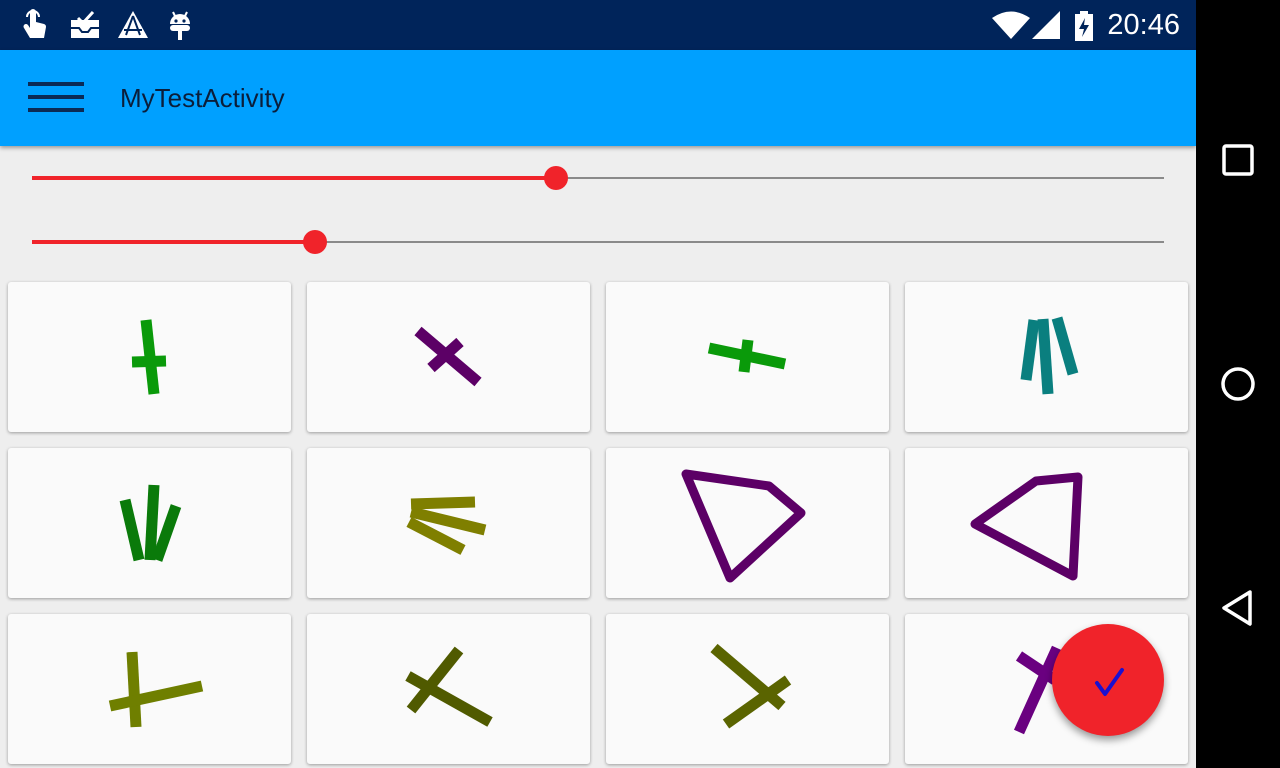 This screenshot has height=768, width=1280. Describe the element at coordinates (1238, 608) in the screenshot. I see `back-button` at that location.